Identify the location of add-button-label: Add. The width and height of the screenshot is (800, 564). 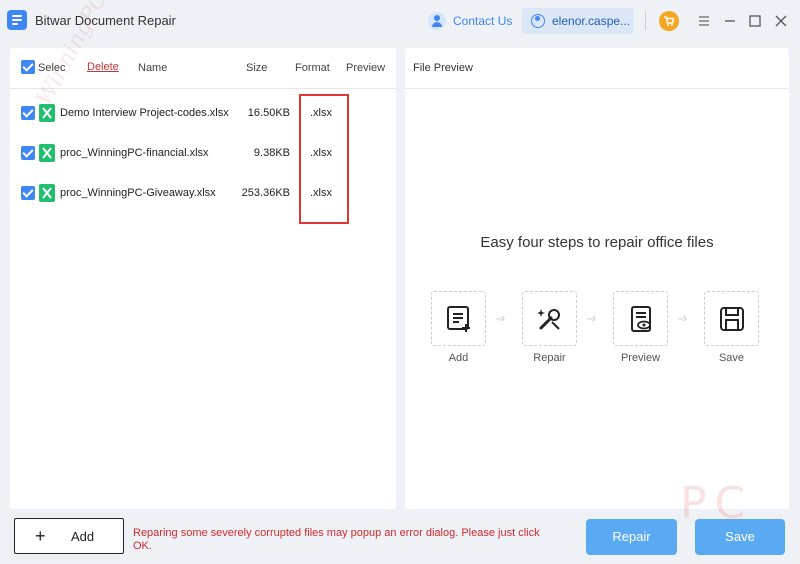
(83, 536).